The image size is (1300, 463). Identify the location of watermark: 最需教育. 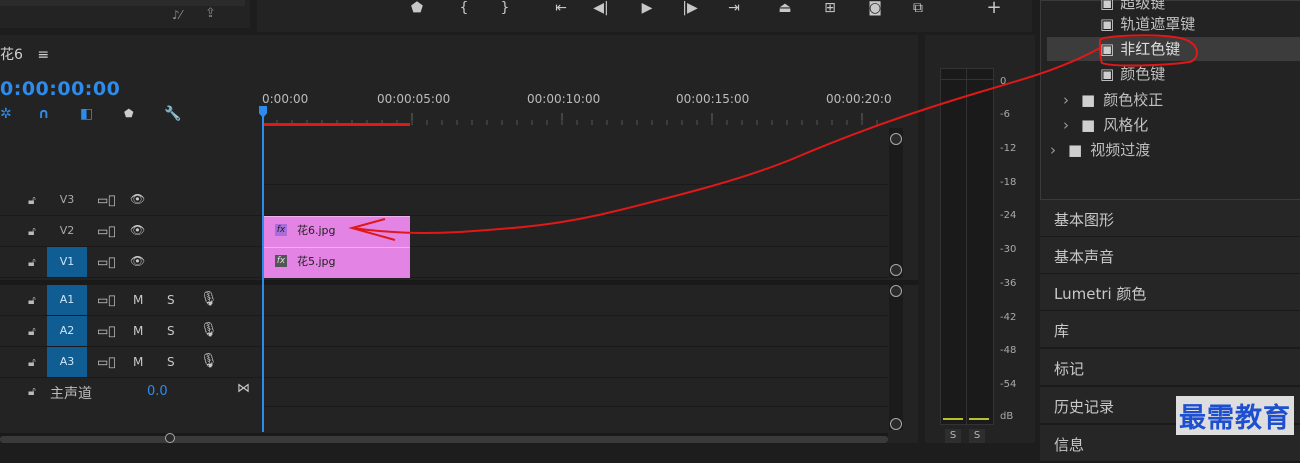
(1235, 415).